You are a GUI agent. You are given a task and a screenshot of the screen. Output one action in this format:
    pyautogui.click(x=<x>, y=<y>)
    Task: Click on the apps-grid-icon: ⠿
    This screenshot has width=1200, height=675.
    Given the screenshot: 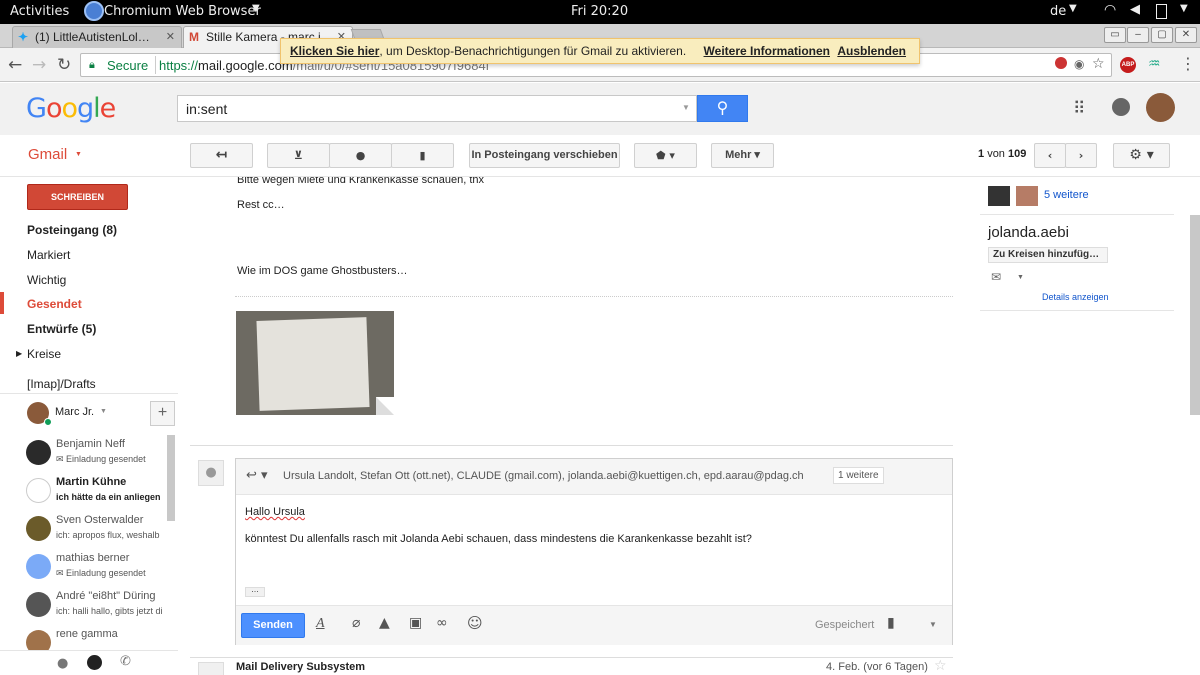 What is the action you would take?
    pyautogui.click(x=1079, y=109)
    